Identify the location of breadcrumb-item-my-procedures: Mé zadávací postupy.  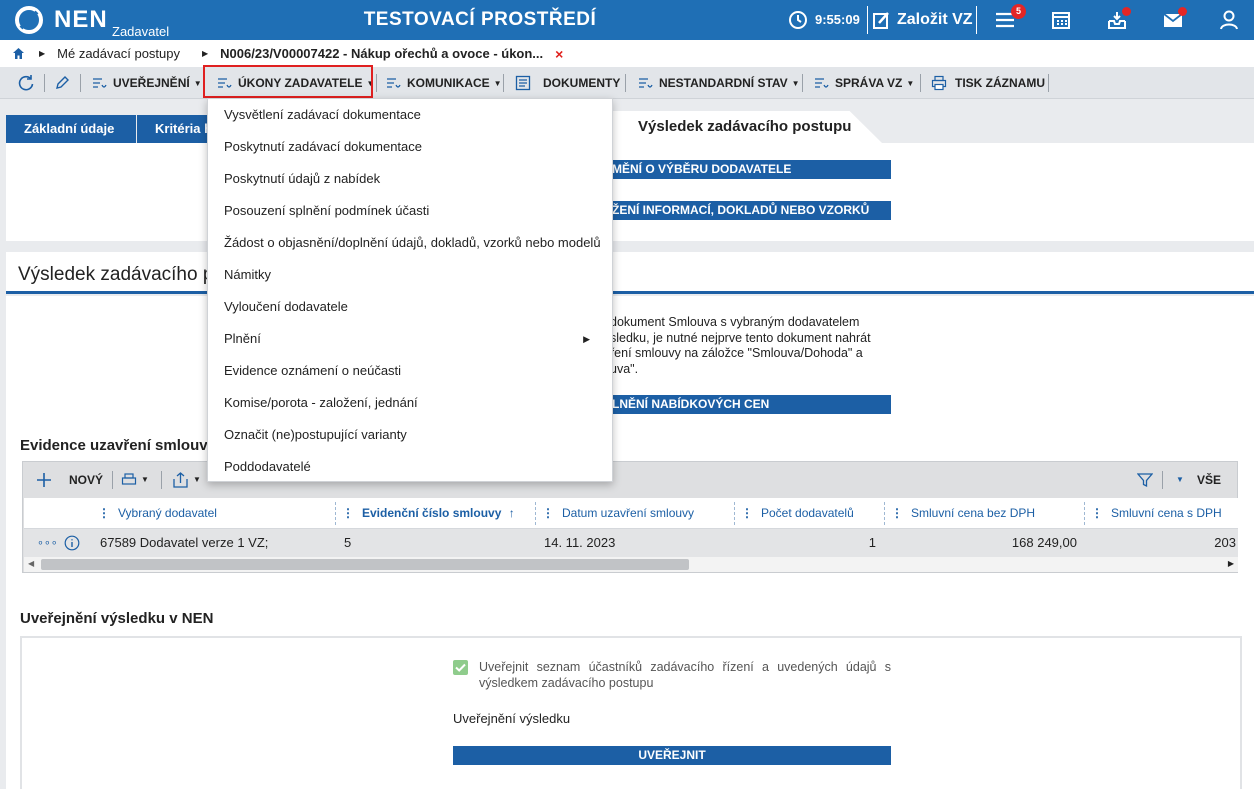
(118, 53).